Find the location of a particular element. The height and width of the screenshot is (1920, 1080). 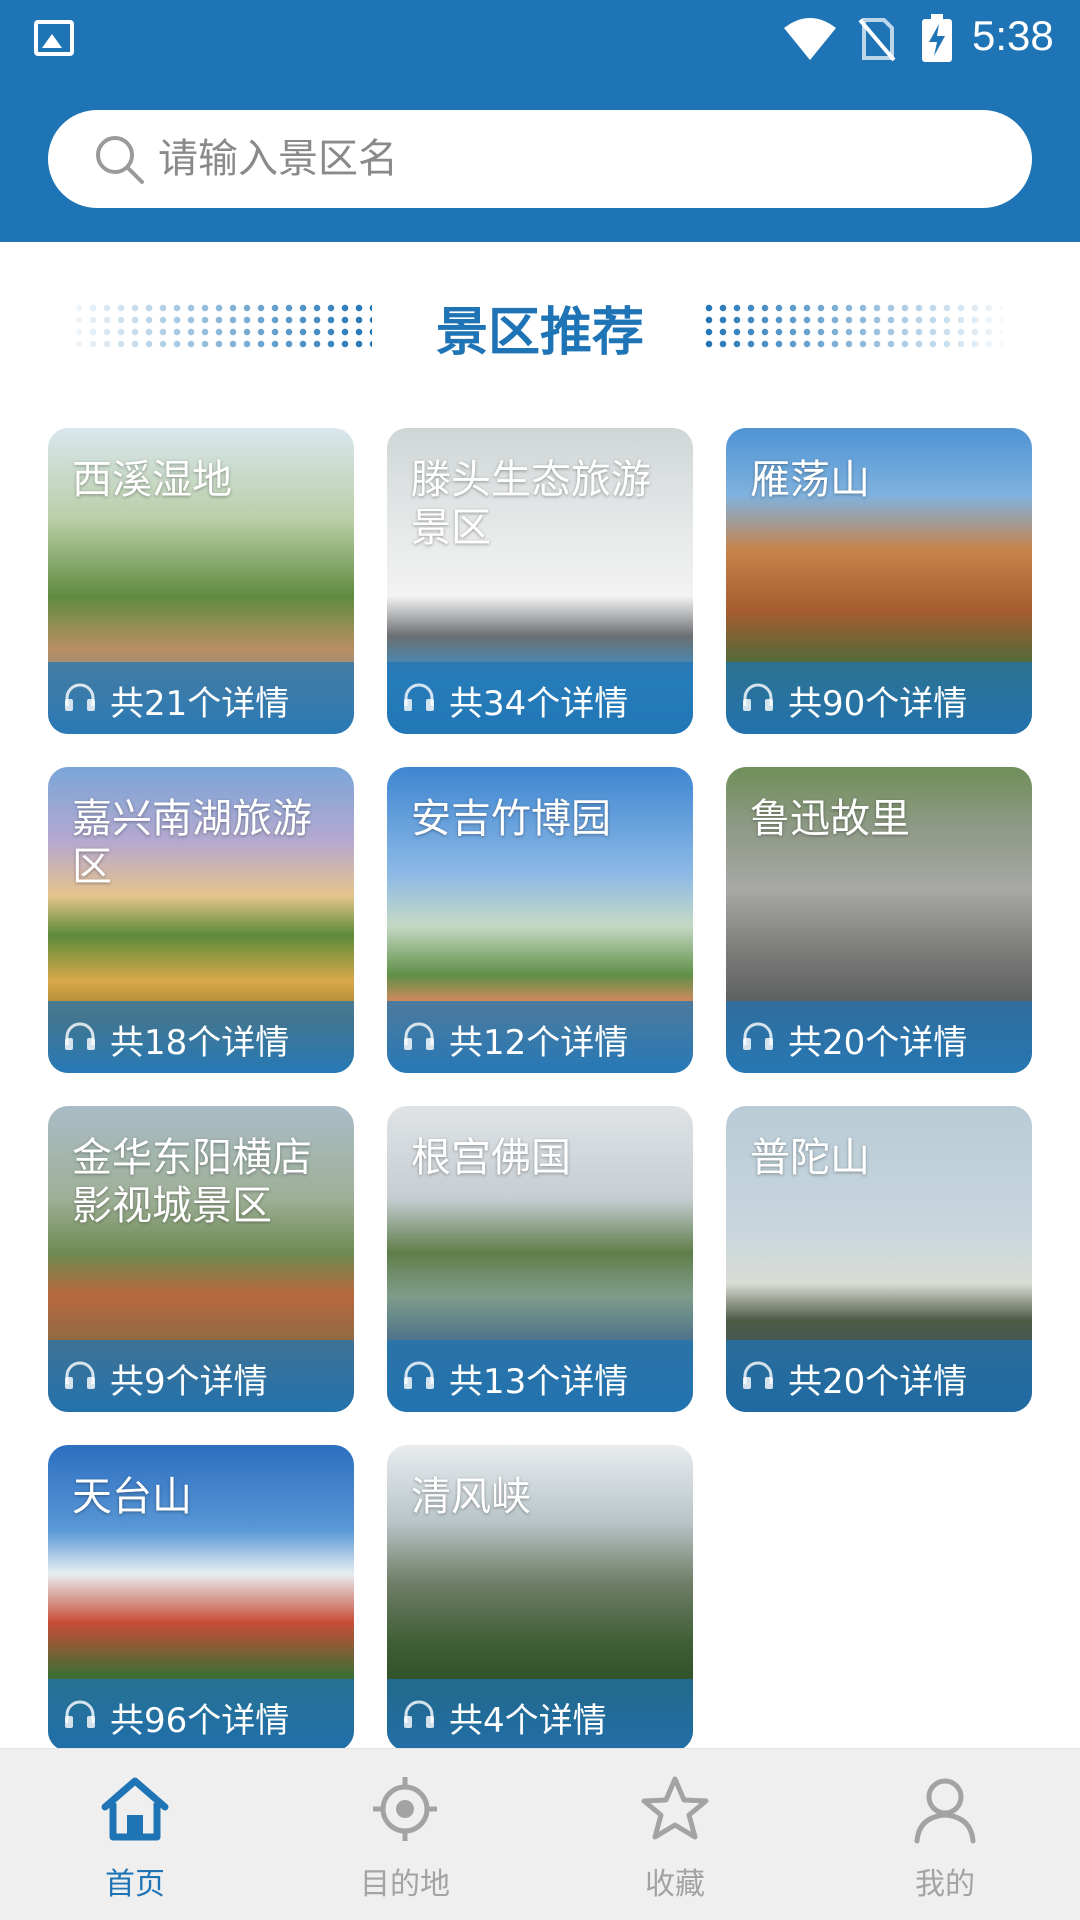

scenic-card: 西溪湿地 共21个详情 is located at coordinates (201, 581).